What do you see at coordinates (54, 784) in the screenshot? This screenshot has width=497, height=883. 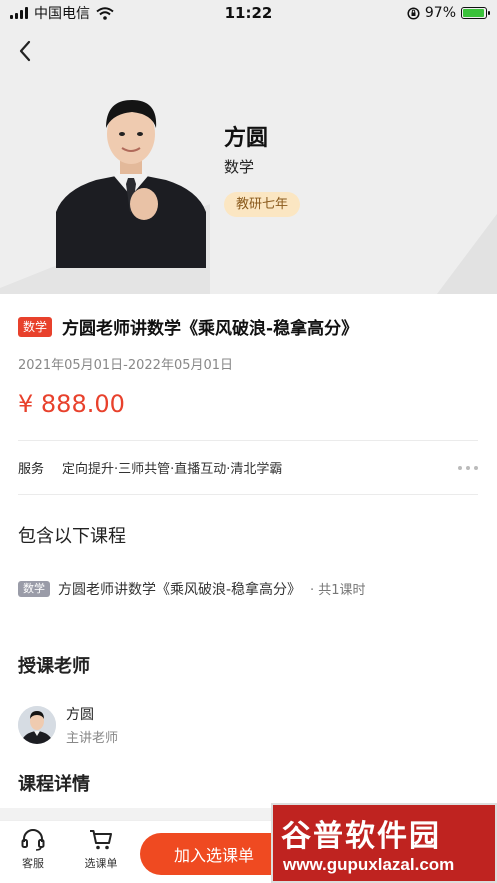 I see `course-details-title: 课程详情` at bounding box center [54, 784].